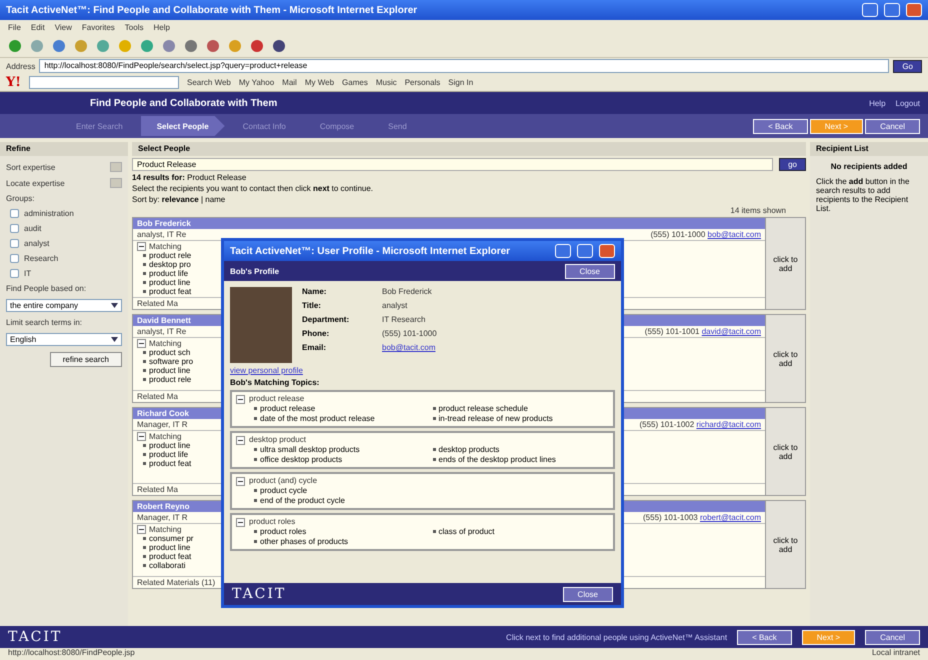 This screenshot has height=660, width=928. Describe the element at coordinates (71, 653) in the screenshot. I see `status-url: http://localhost:8080/FindPeople.jsp` at that location.